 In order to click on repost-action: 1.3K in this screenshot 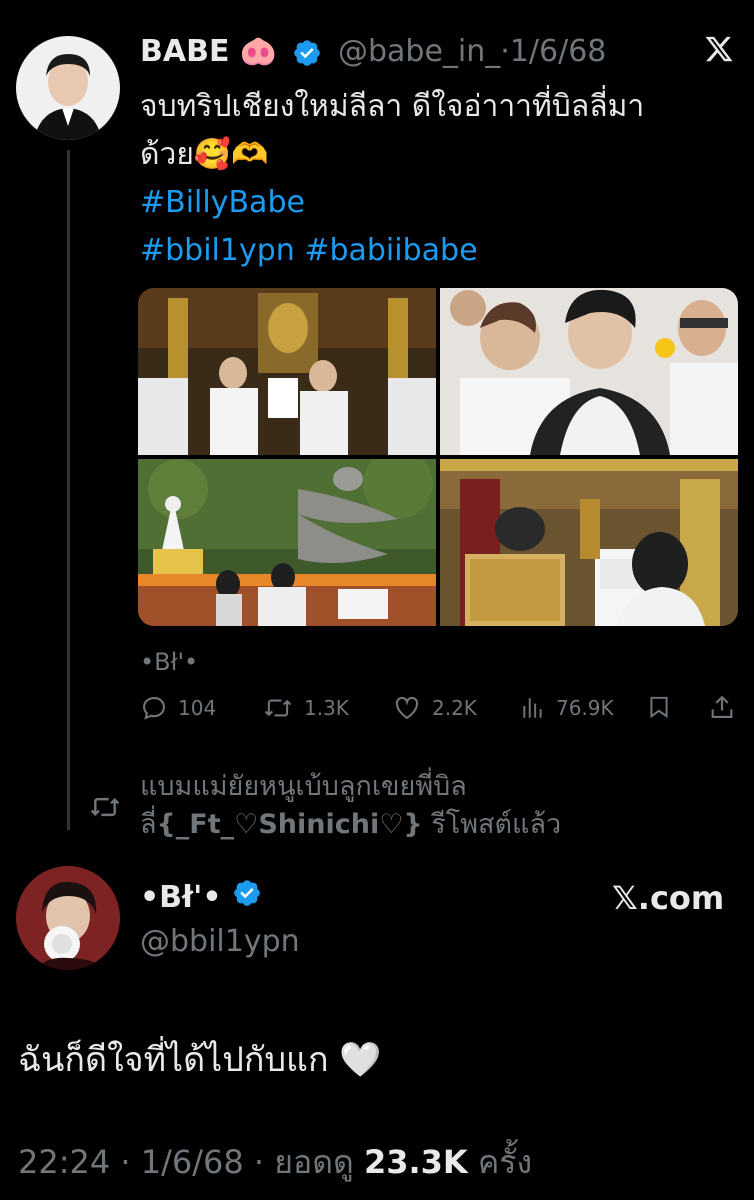, I will do `click(305, 708)`.